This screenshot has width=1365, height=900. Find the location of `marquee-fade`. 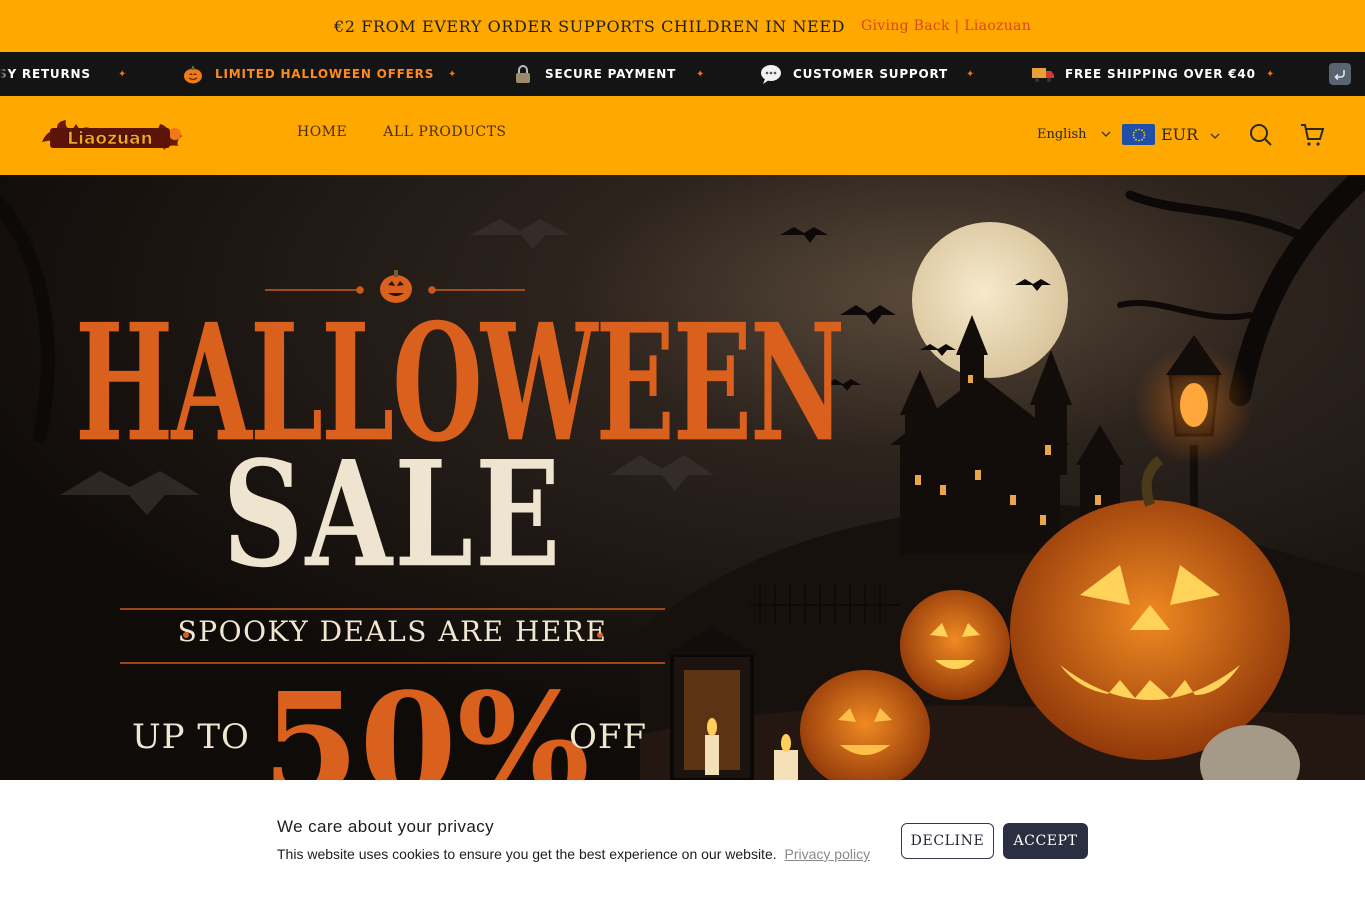

marquee-fade is located at coordinates (5, 74).